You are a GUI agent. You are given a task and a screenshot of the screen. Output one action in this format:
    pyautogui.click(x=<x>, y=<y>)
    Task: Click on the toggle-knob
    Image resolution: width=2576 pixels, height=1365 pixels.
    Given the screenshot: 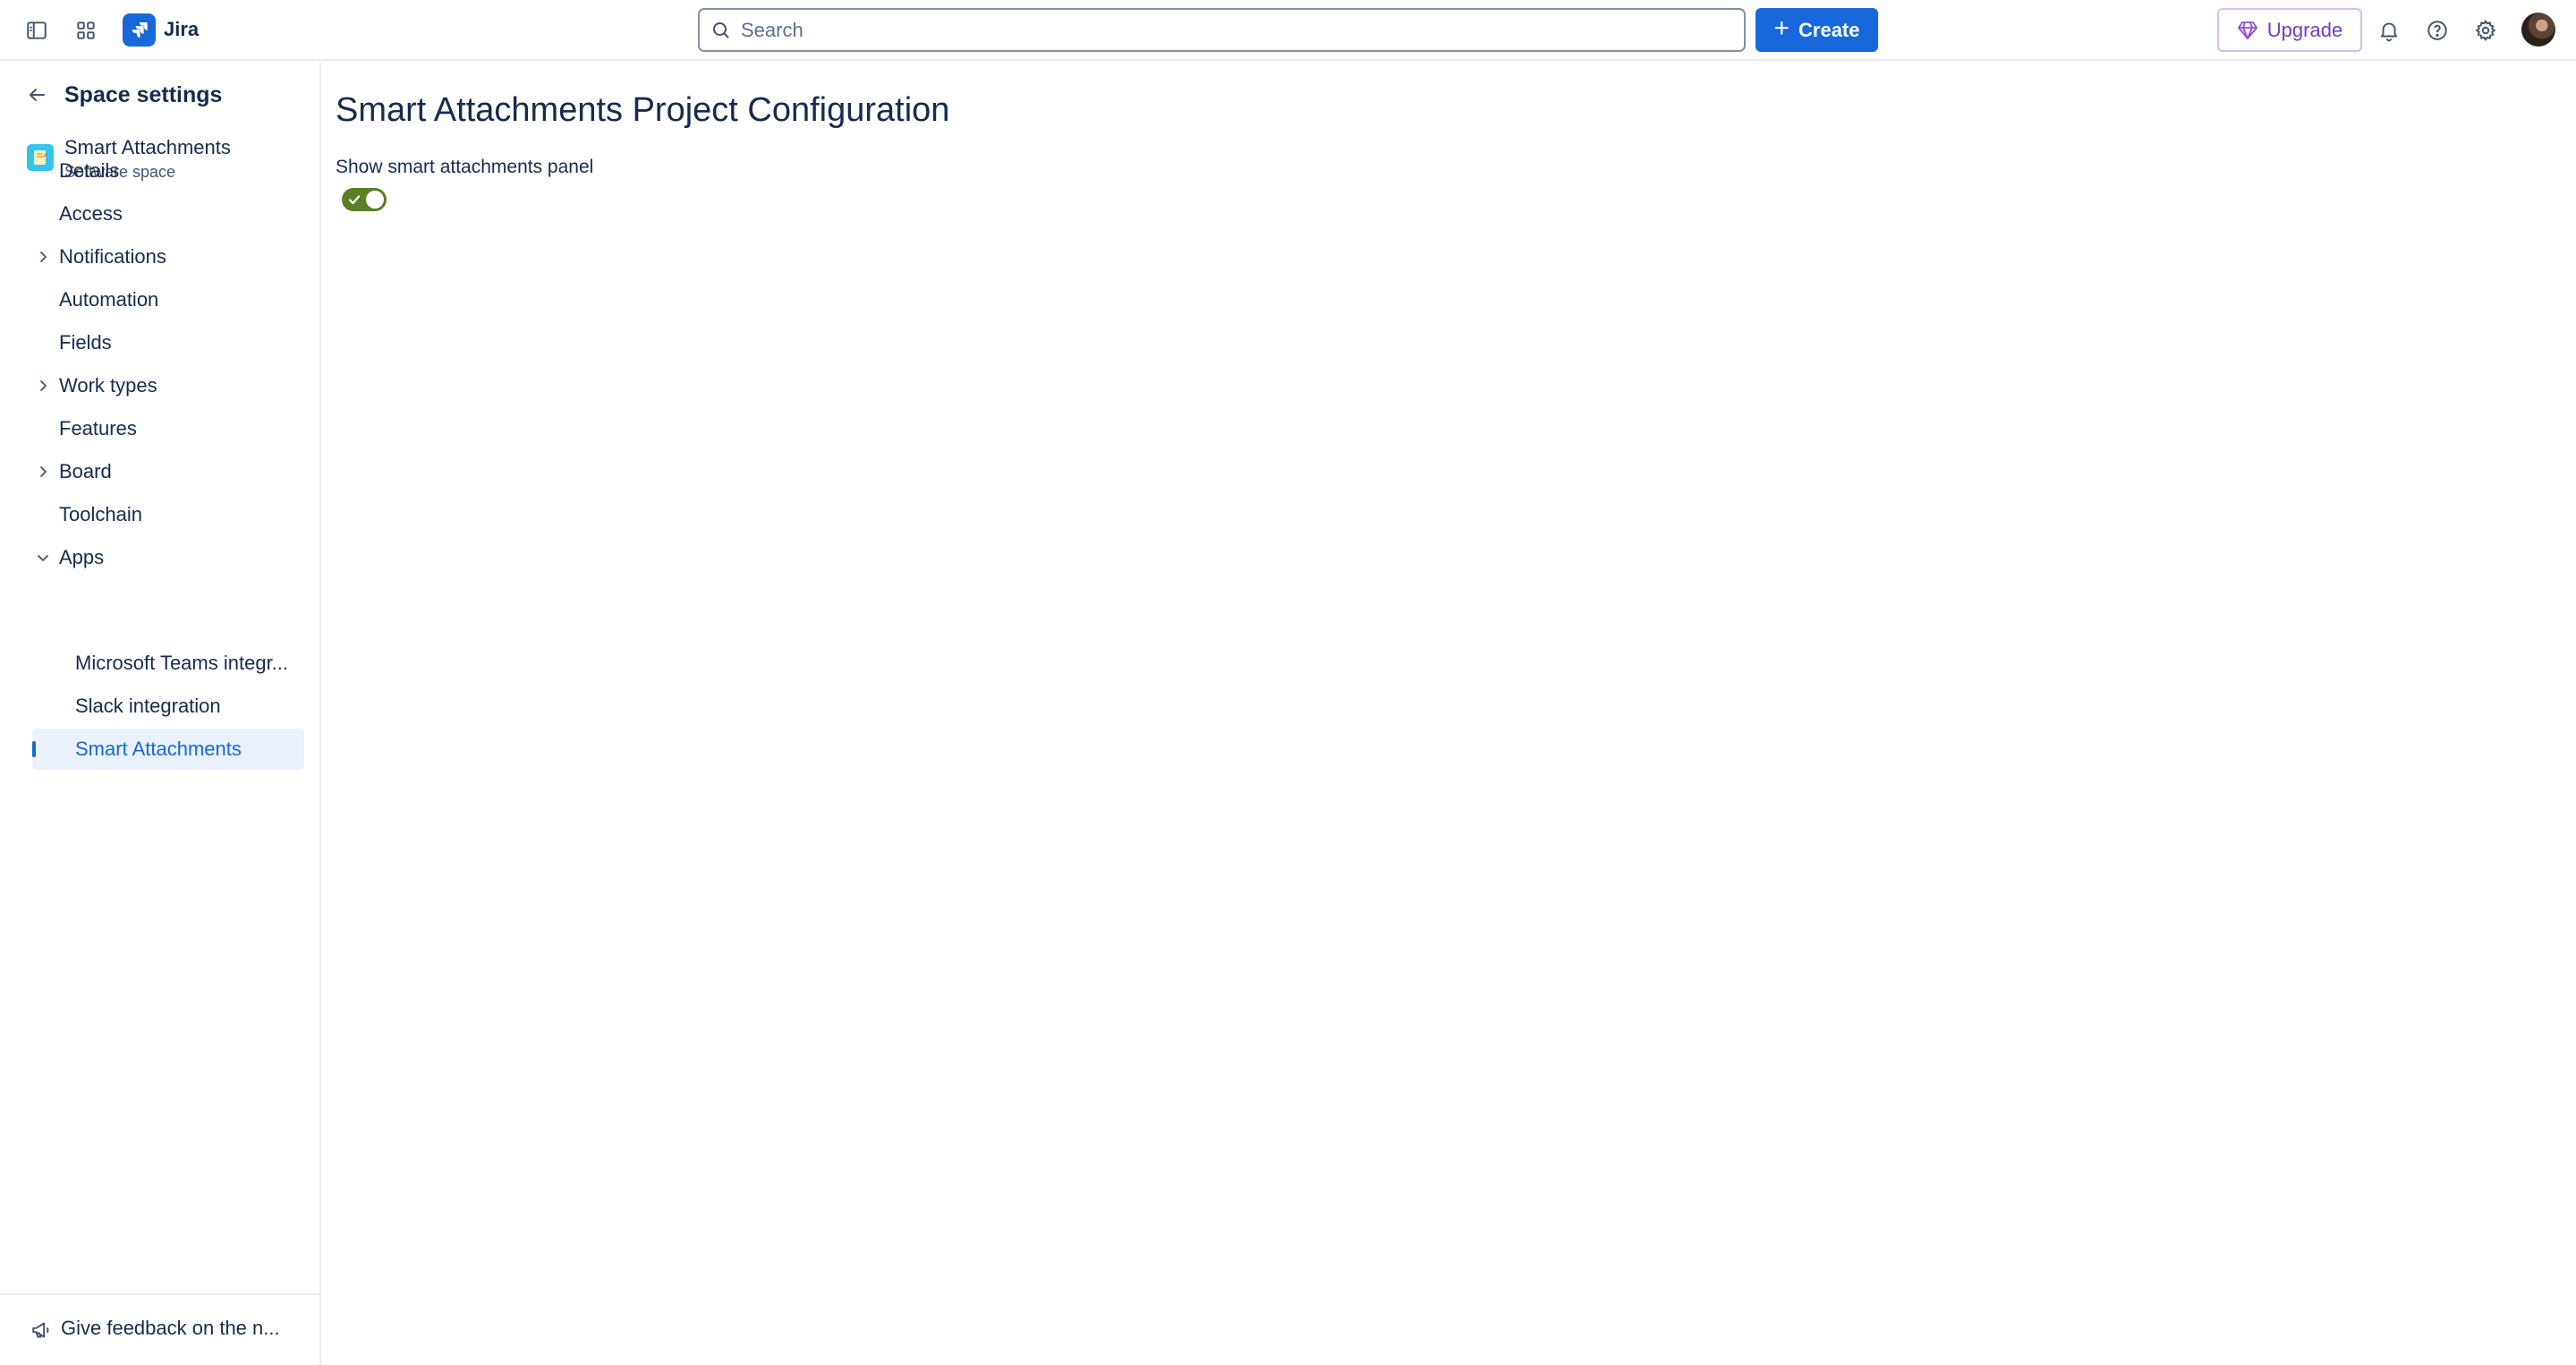 What is the action you would take?
    pyautogui.click(x=375, y=200)
    